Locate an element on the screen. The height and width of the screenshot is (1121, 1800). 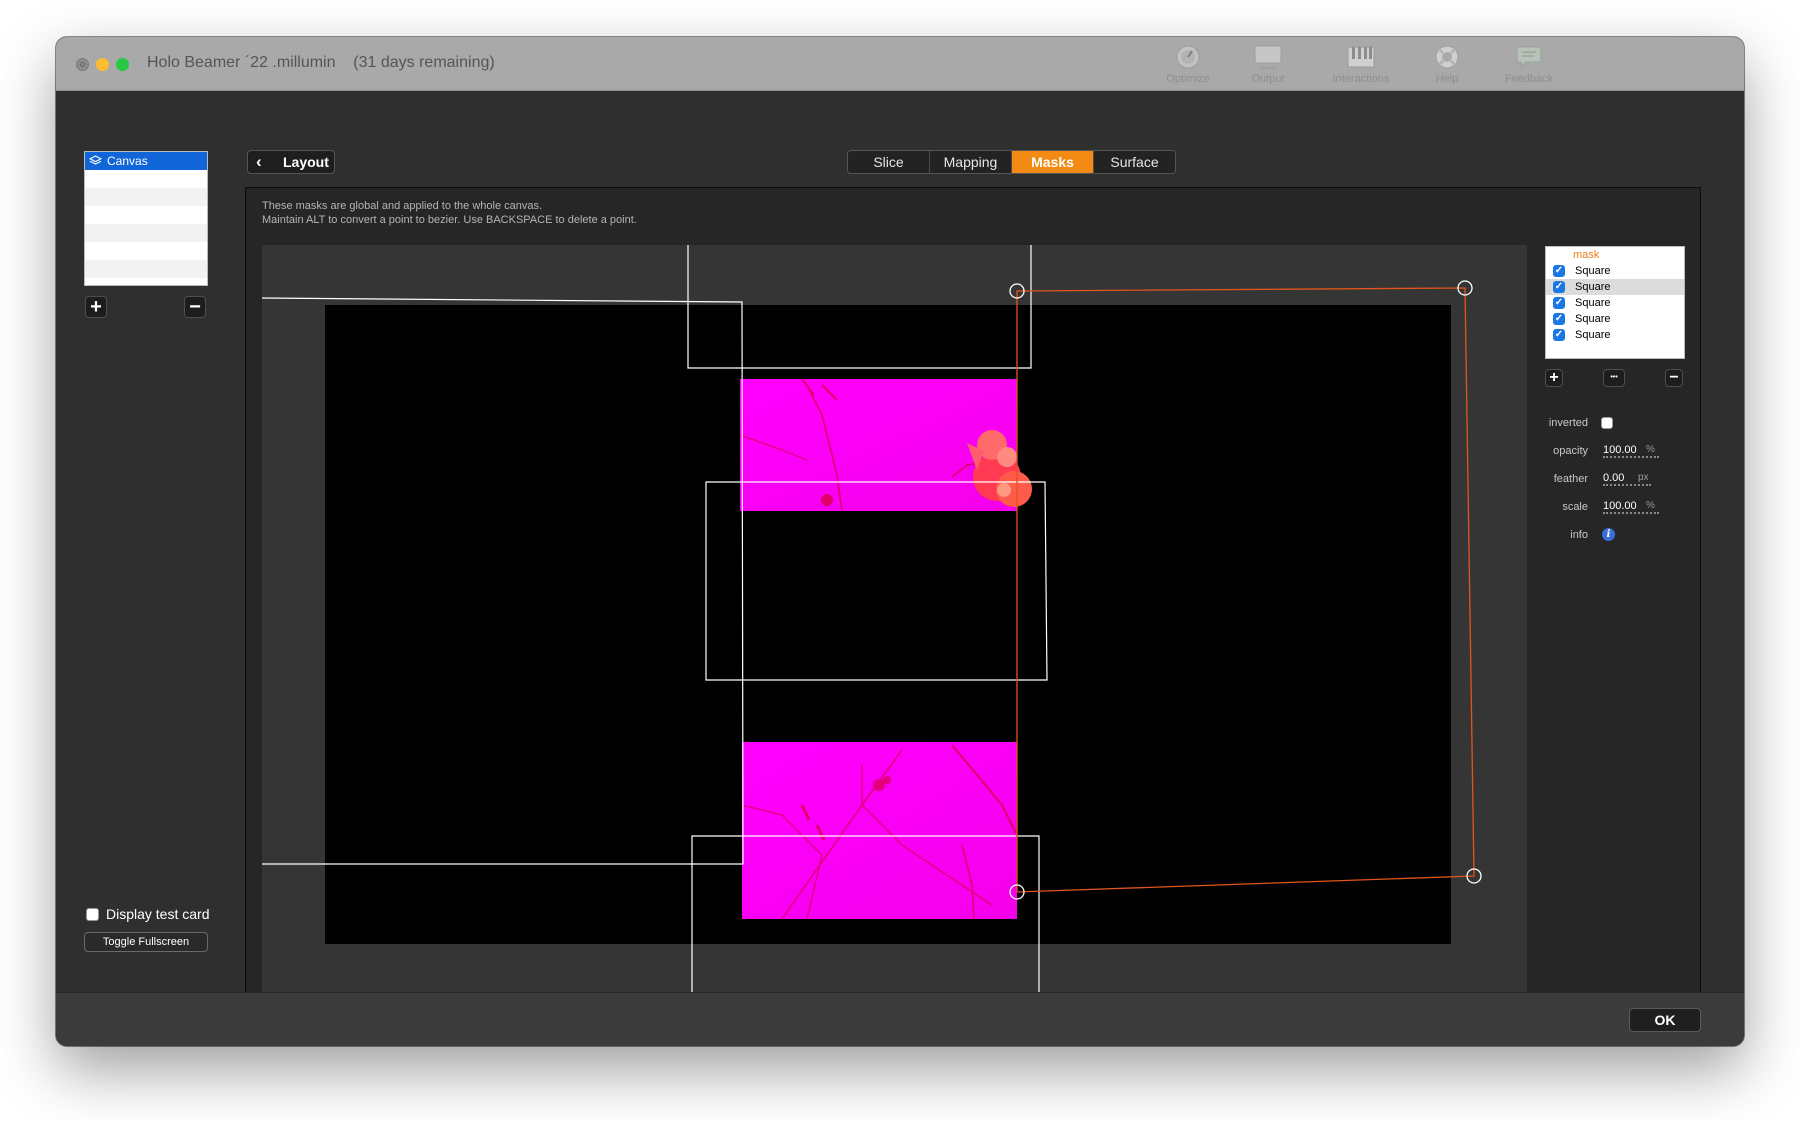
piano-icon is located at coordinates (1361, 57).